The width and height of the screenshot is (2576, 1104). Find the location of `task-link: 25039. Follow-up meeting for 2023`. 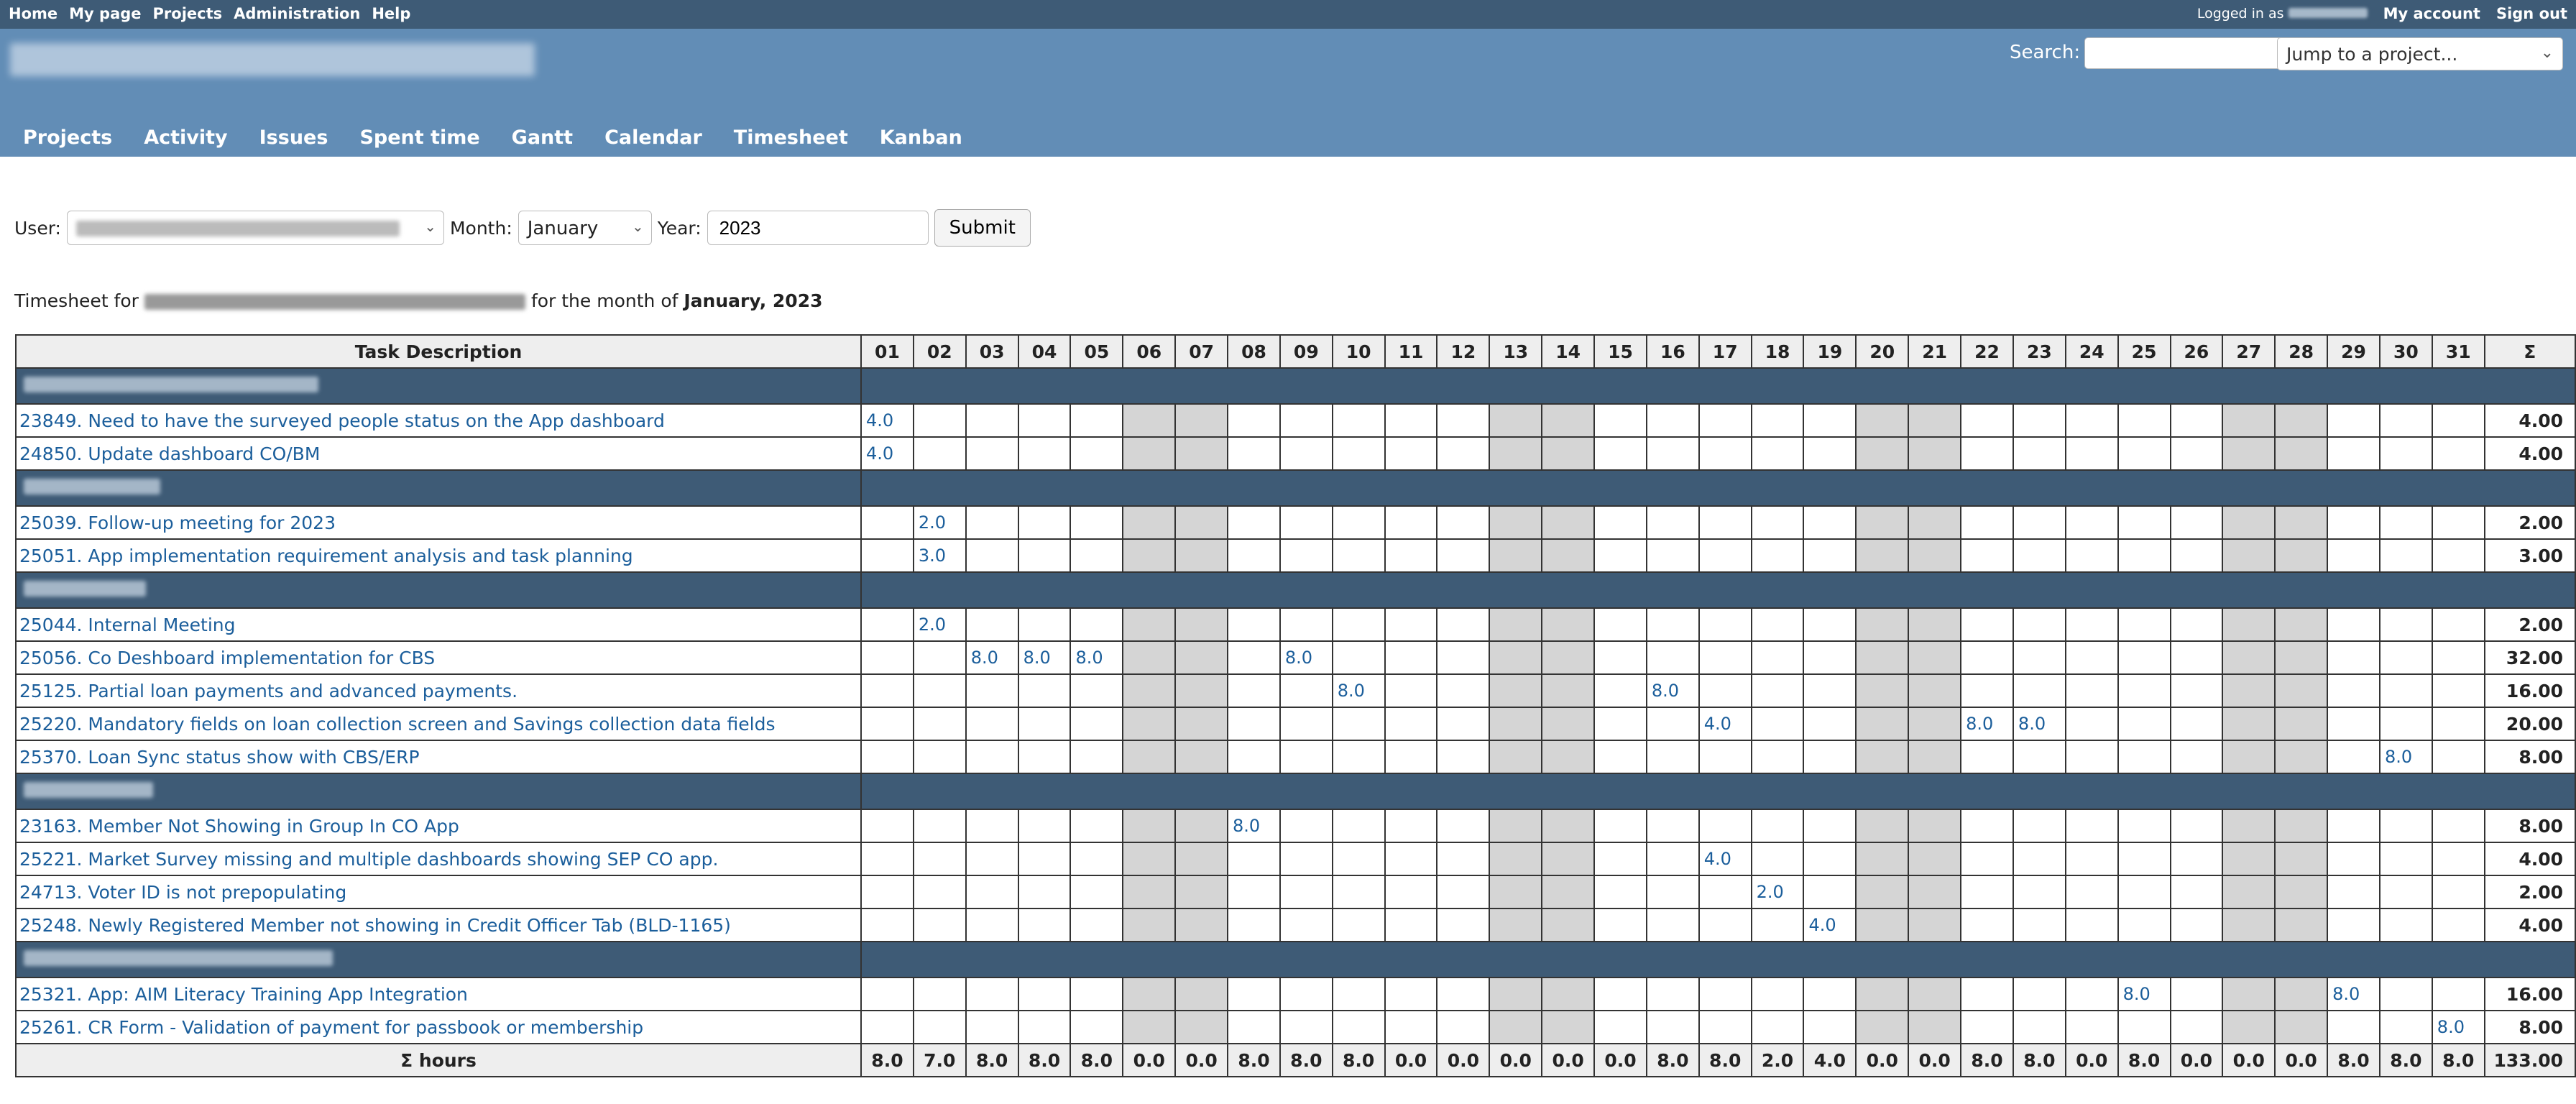

task-link: 25039. Follow-up meeting for 2023 is located at coordinates (438, 522).